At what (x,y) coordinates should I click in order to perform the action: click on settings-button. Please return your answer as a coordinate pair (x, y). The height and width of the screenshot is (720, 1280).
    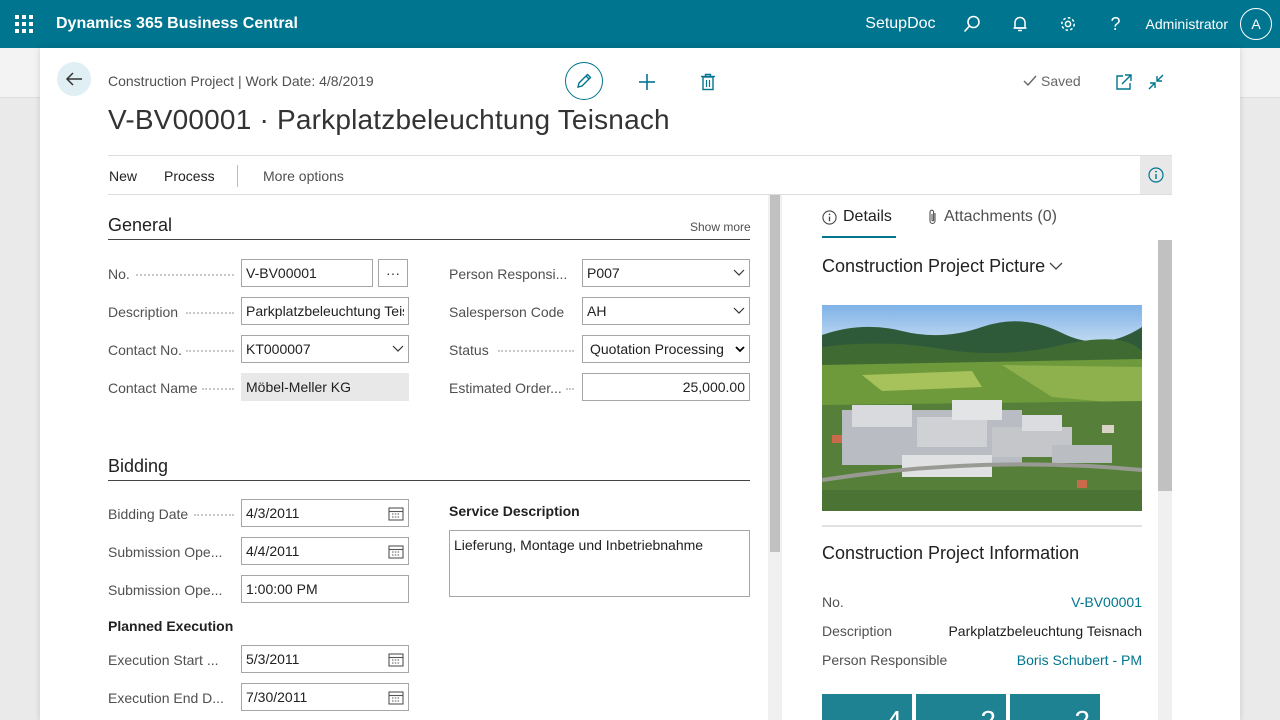
    Looking at the image, I should click on (1068, 24).